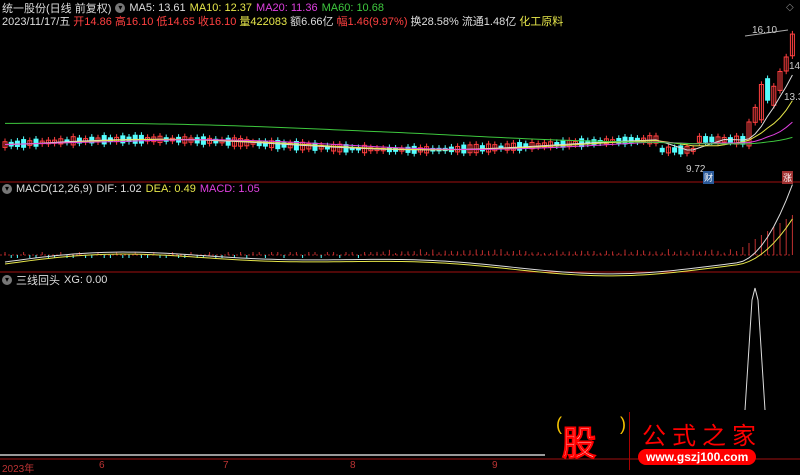 This screenshot has height=475, width=800. I want to click on watermark-logo: 股 ( ) 公式之家 www.gszj100.com, so click(678, 441).